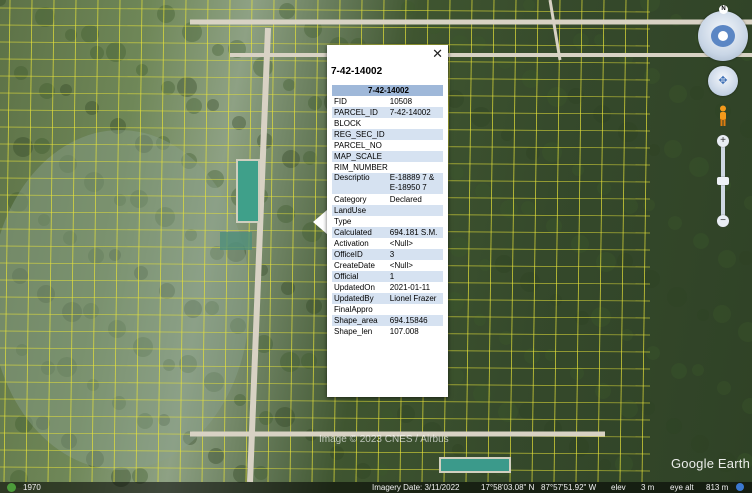 This screenshot has height=493, width=752. Describe the element at coordinates (387, 199) in the screenshot. I see `attribute-row: Category Declared` at that location.